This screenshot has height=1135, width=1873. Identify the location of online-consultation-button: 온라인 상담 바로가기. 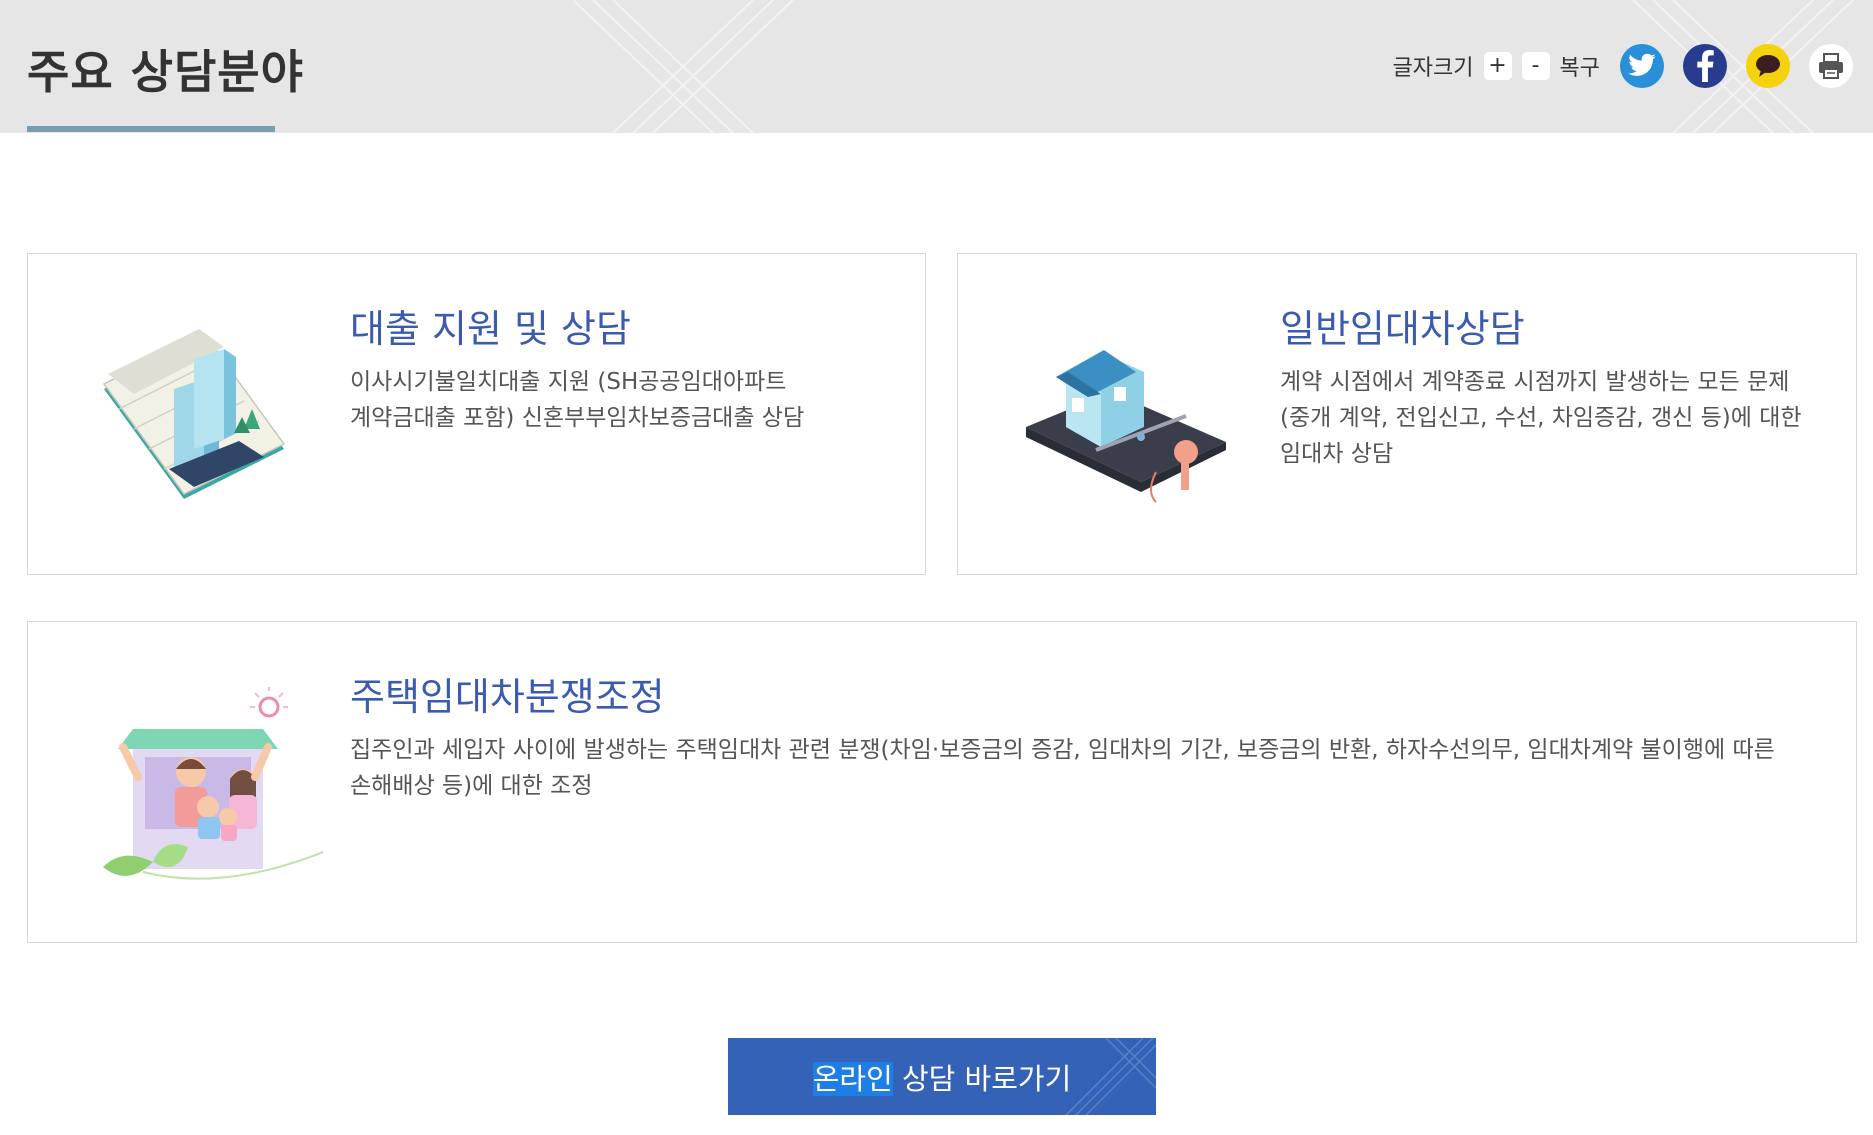
(942, 1076).